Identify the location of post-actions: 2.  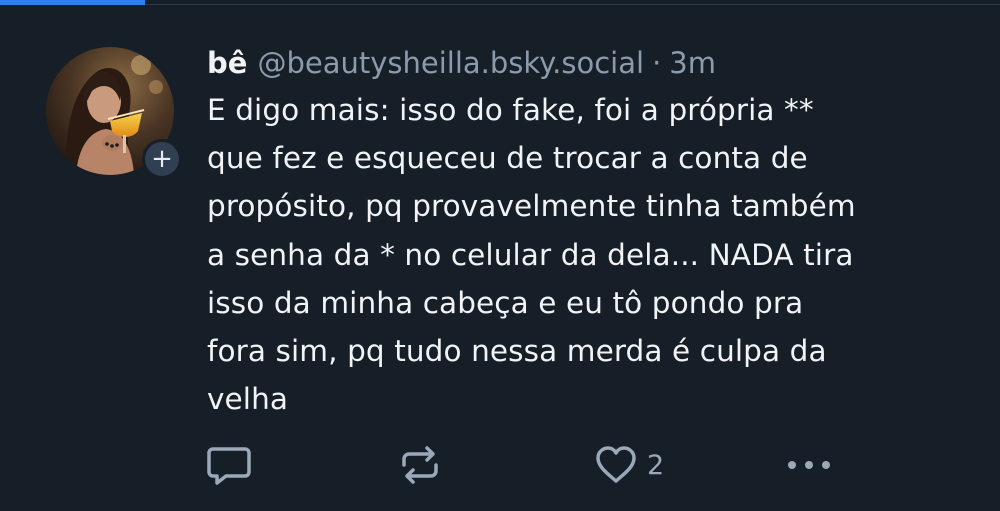
(522, 465).